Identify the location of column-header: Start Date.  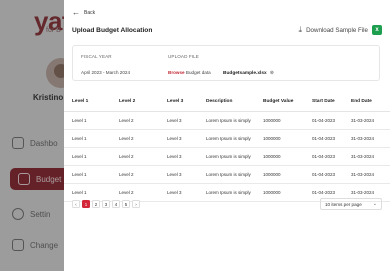
(323, 102).